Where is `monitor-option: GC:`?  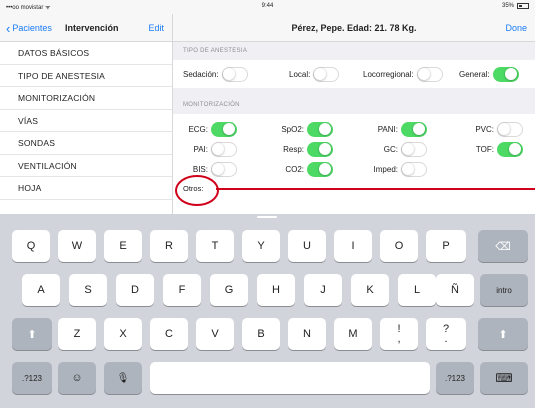
monitor-option: GC: is located at coordinates (405, 149).